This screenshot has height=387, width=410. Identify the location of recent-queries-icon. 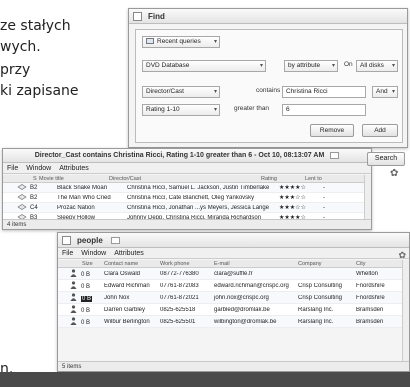
(150, 41).